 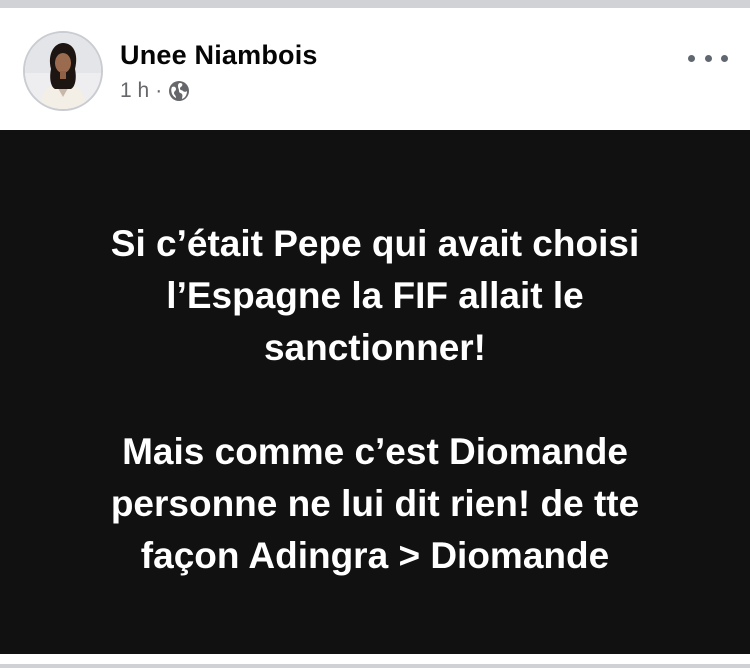 What do you see at coordinates (375, 347) in the screenshot?
I see `post-text-line: sanctionner!` at bounding box center [375, 347].